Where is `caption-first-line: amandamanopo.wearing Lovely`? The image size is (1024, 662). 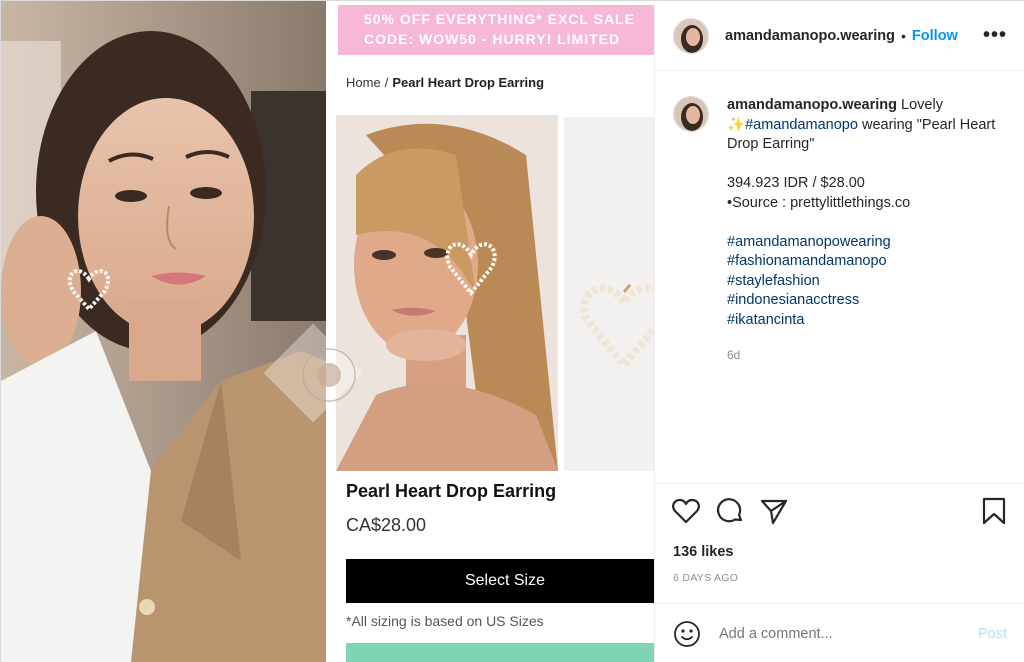 caption-first-line: amandamanopo.wearing Lovely is located at coordinates (862, 106).